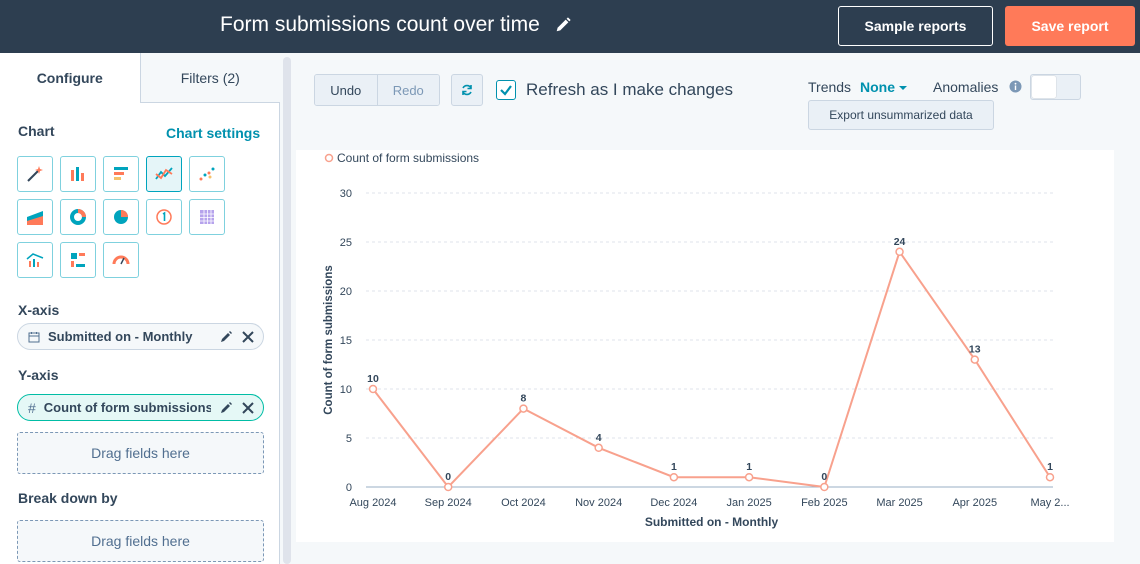  What do you see at coordinates (78, 174) in the screenshot?
I see `vertical-bar-icon` at bounding box center [78, 174].